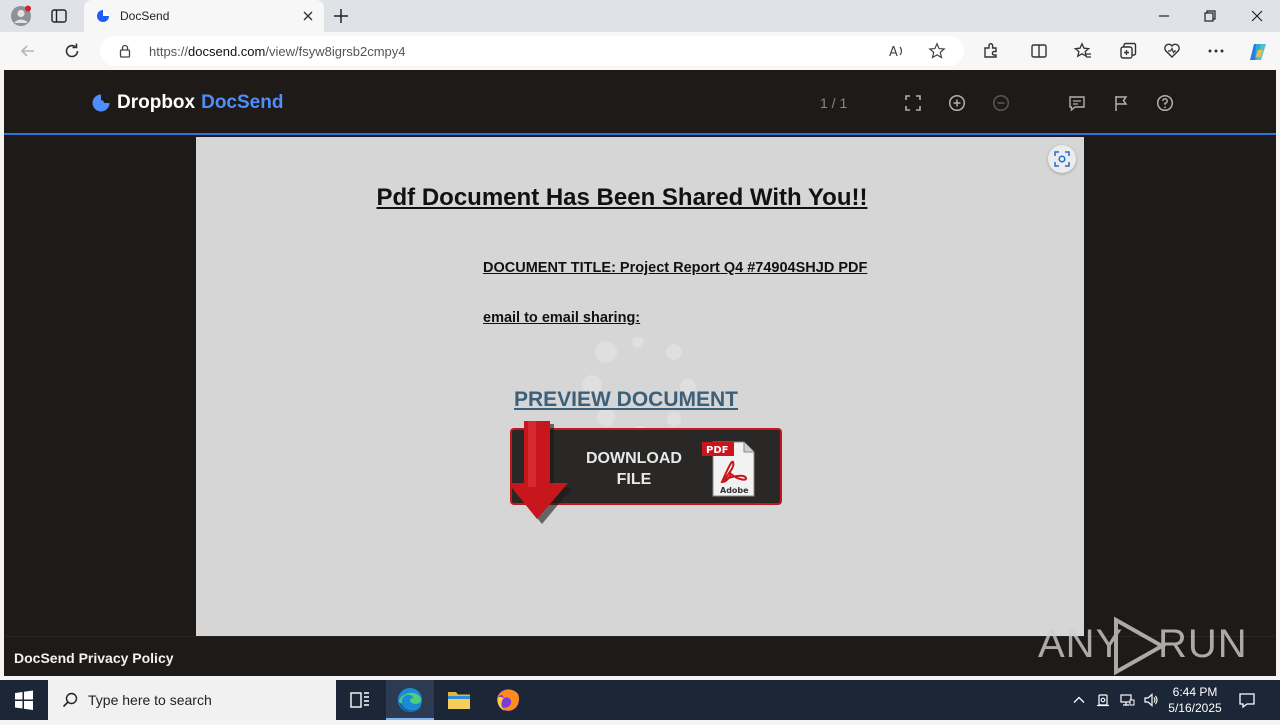 This screenshot has height=725, width=1280. What do you see at coordinates (640, 102) in the screenshot?
I see `docsend-header: Dropbox DocSend 1 / 1` at bounding box center [640, 102].